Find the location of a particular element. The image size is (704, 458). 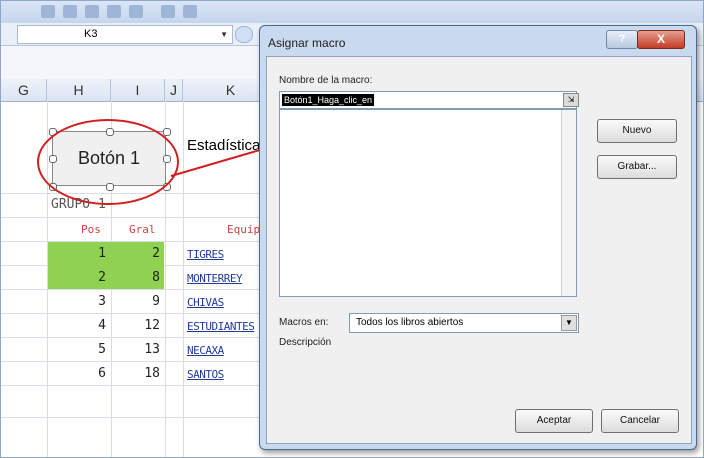

ok-button: Aceptar is located at coordinates (554, 421).